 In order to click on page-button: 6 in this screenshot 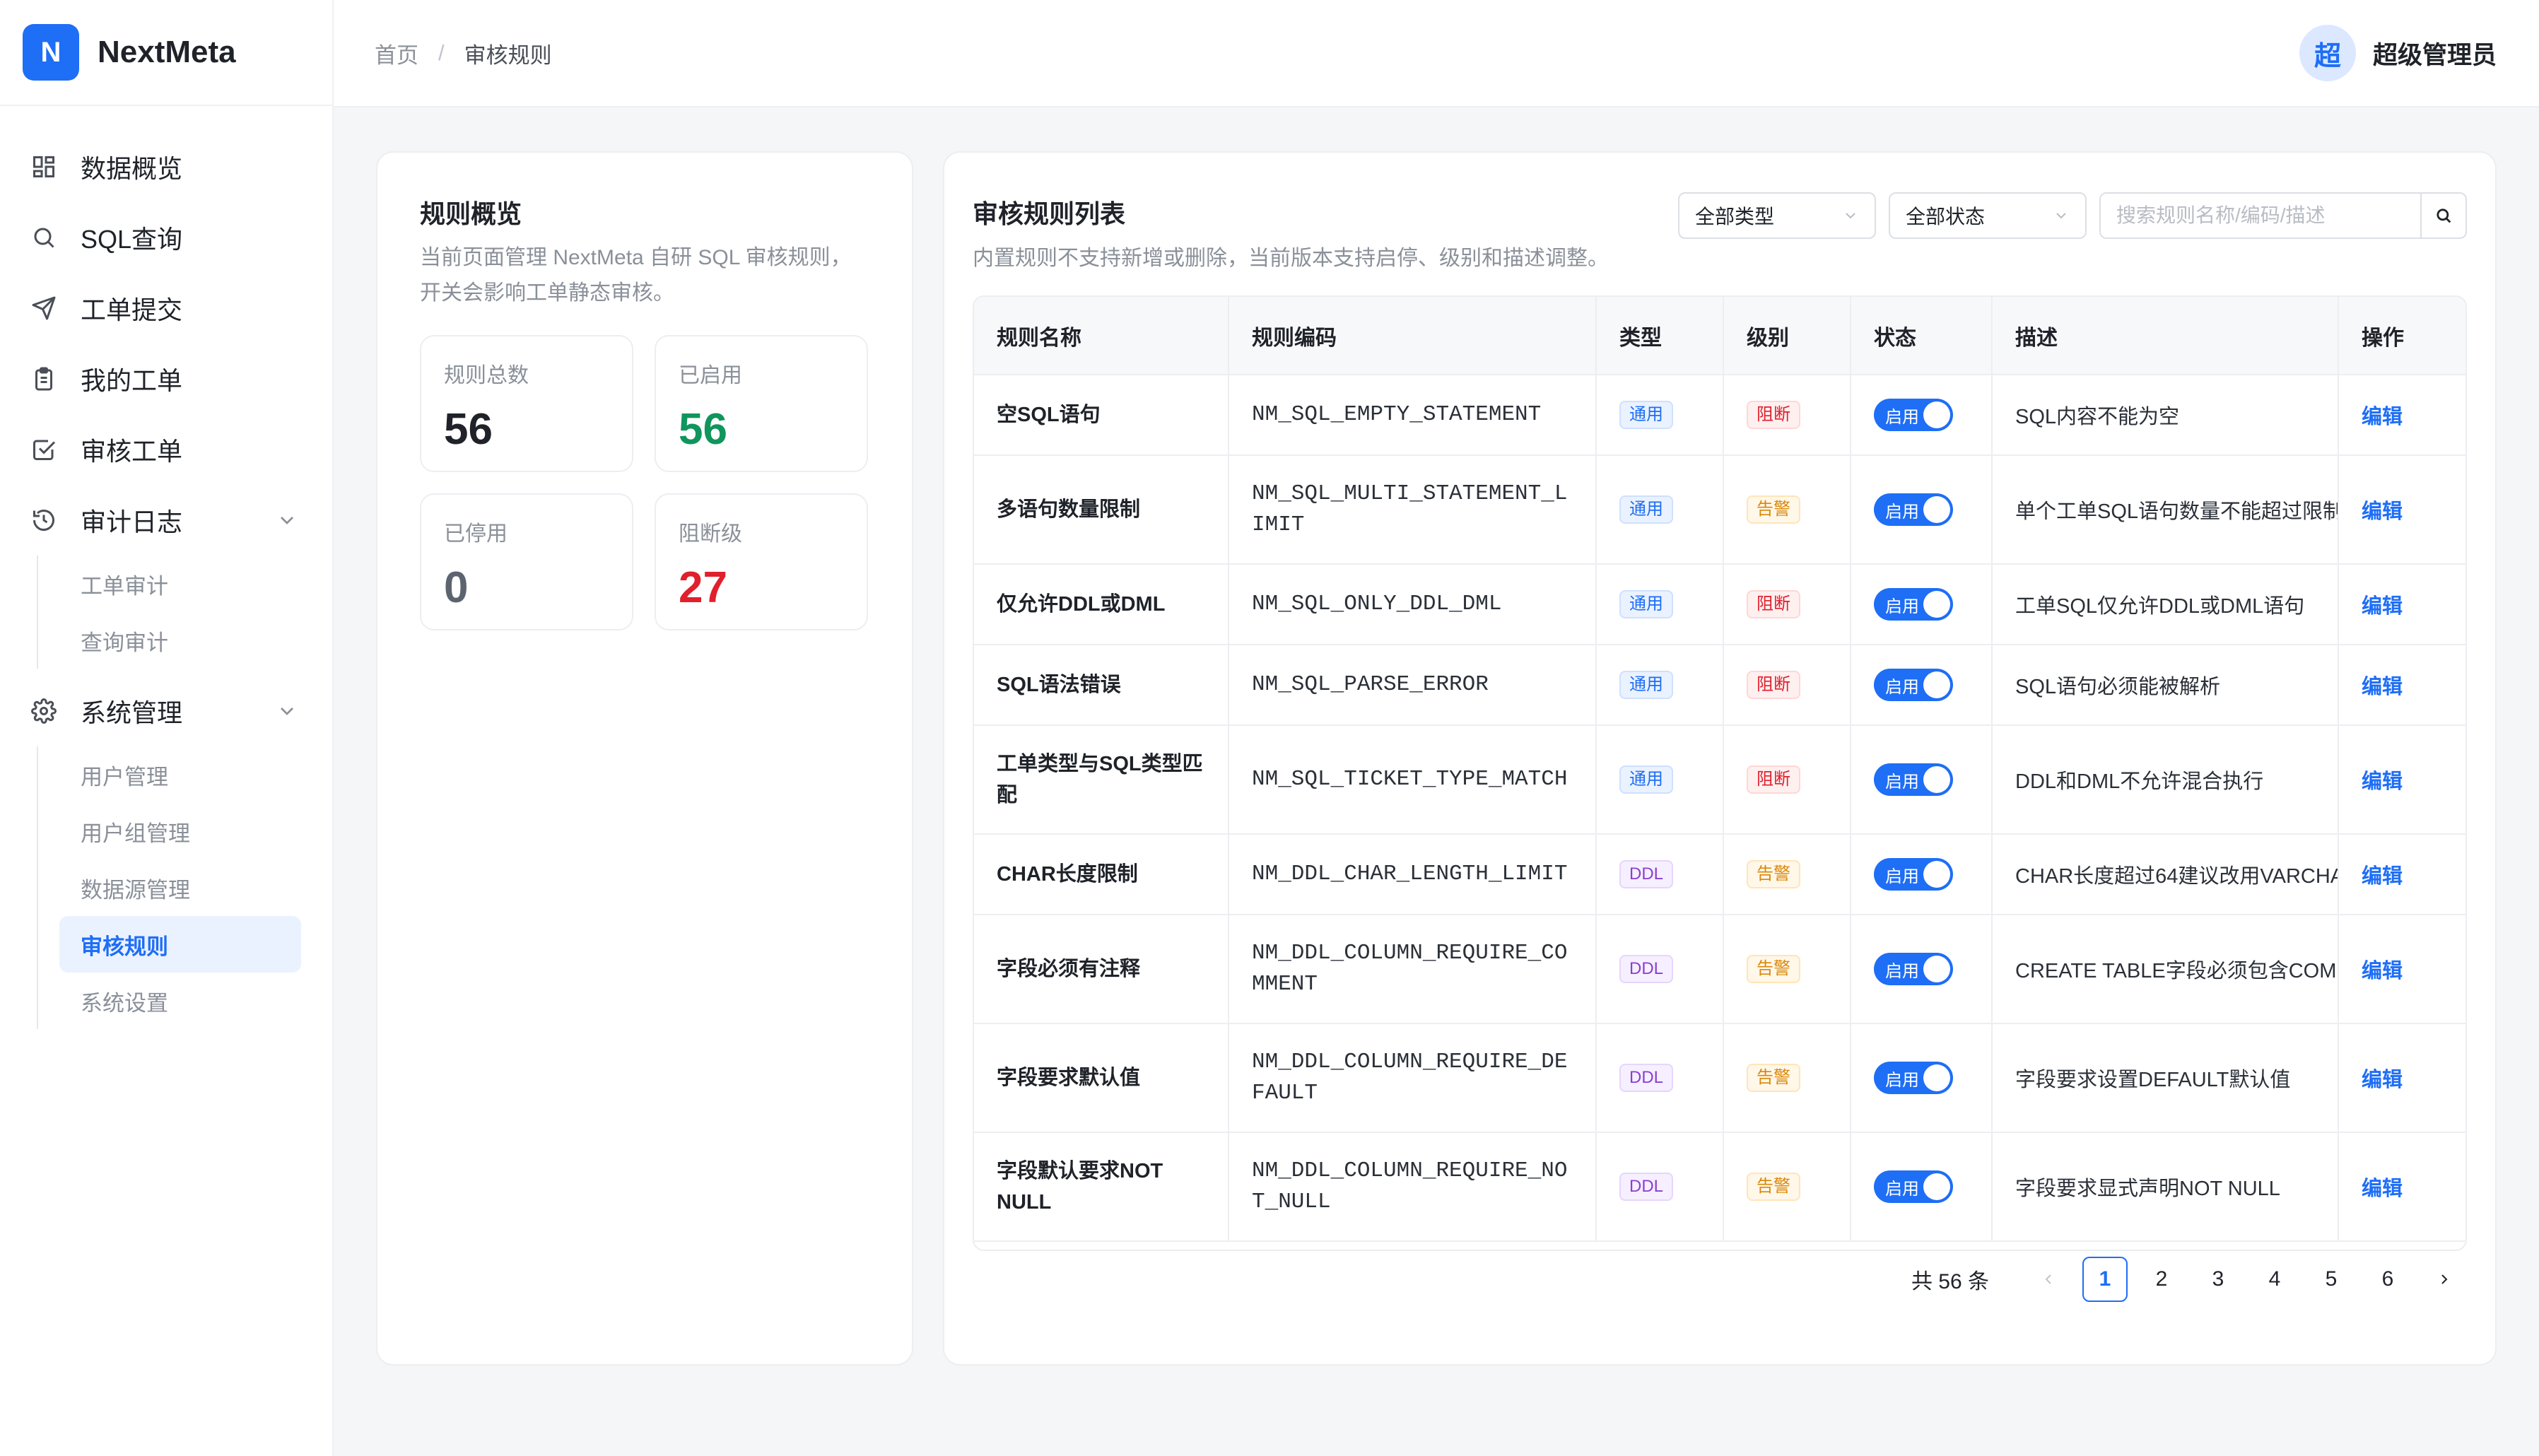, I will do `click(2387, 1279)`.